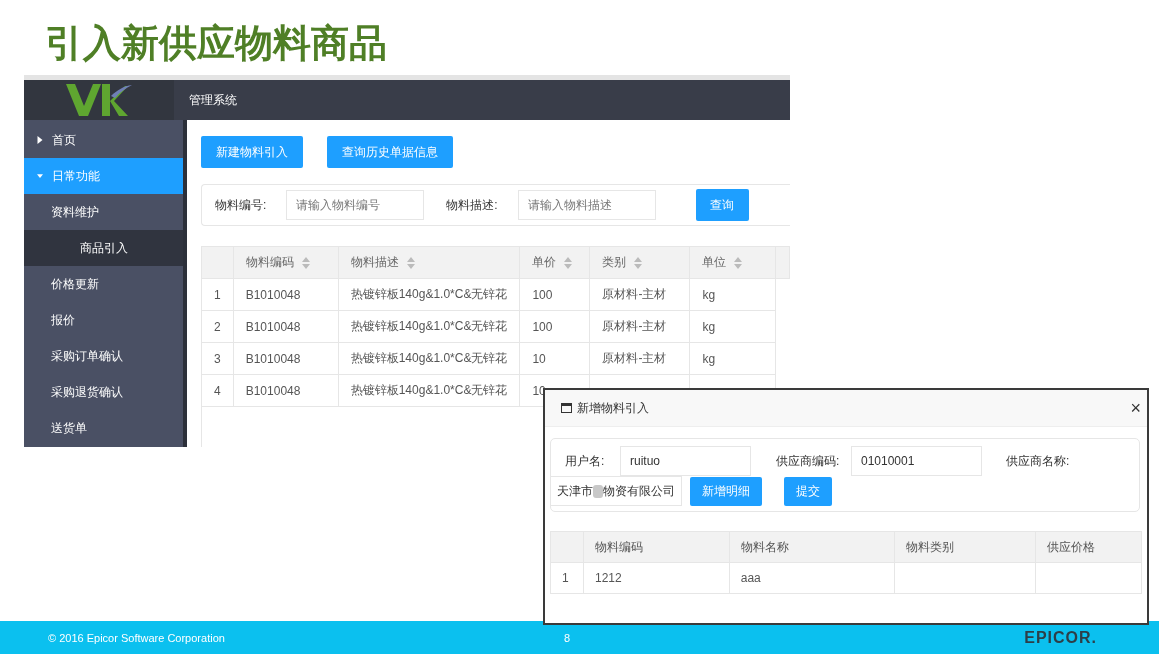 The image size is (1159, 654). What do you see at coordinates (656, 578) in the screenshot?
I see `table-cell: 1212` at bounding box center [656, 578].